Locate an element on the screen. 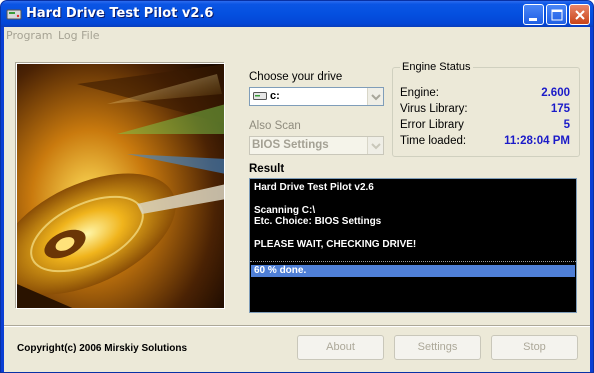 The height and width of the screenshot is (373, 594). footer-divider is located at coordinates (297, 326).